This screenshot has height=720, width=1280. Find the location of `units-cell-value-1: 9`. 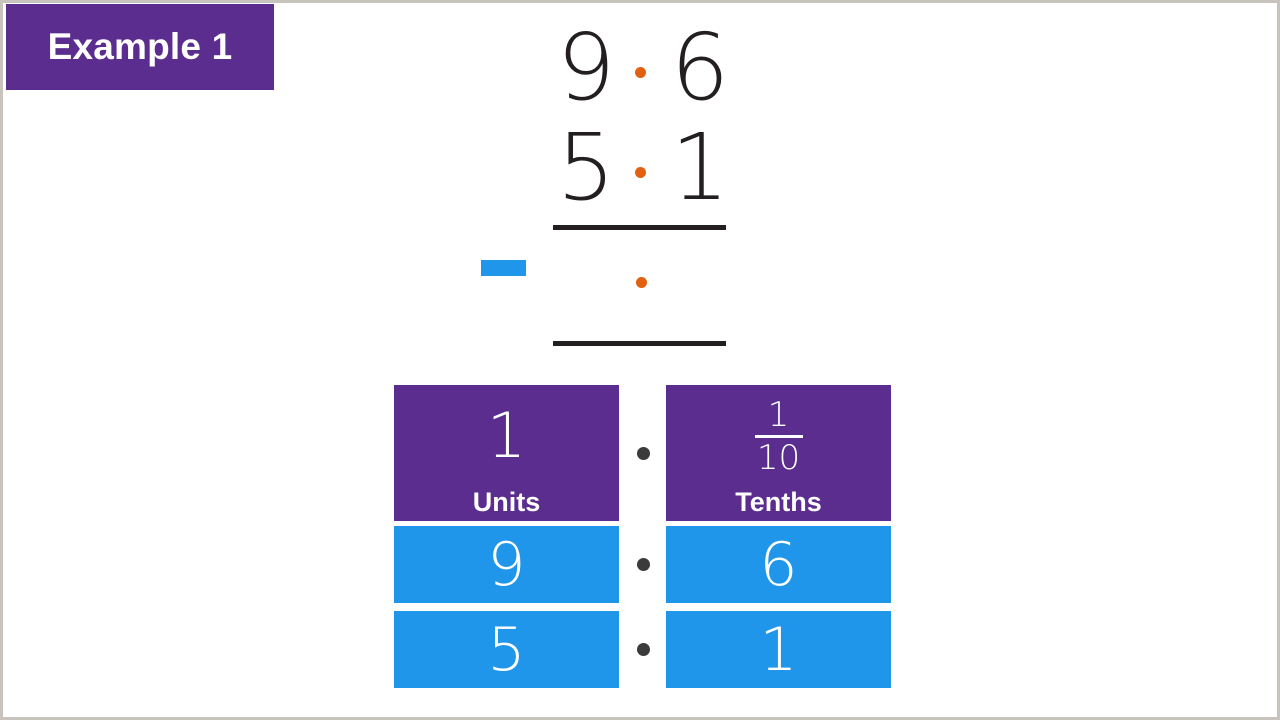

units-cell-value-1: 9 is located at coordinates (506, 564).